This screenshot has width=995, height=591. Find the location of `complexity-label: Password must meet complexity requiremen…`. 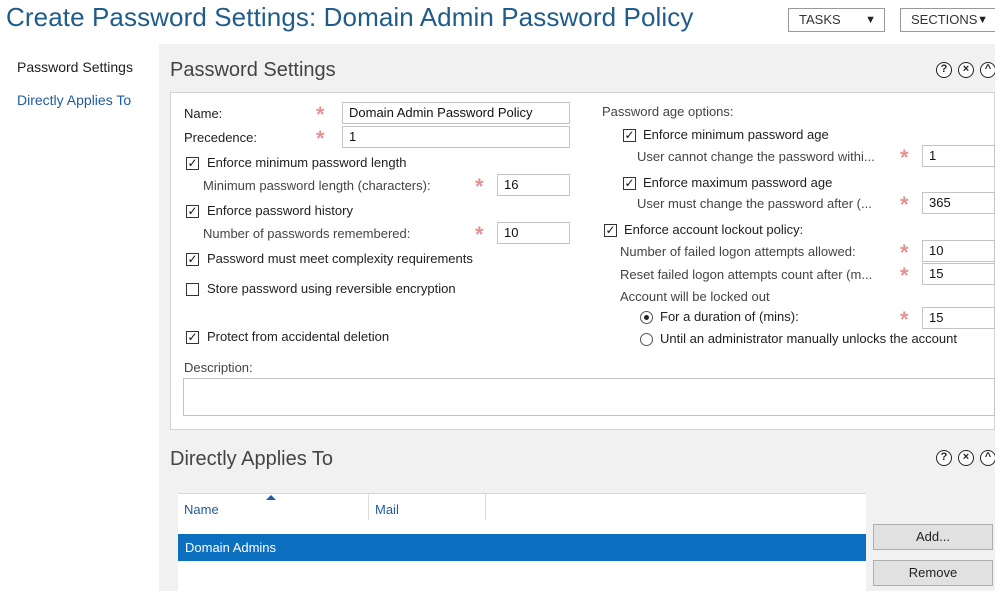

complexity-label: Password must meet complexity requiremen… is located at coordinates (340, 258).